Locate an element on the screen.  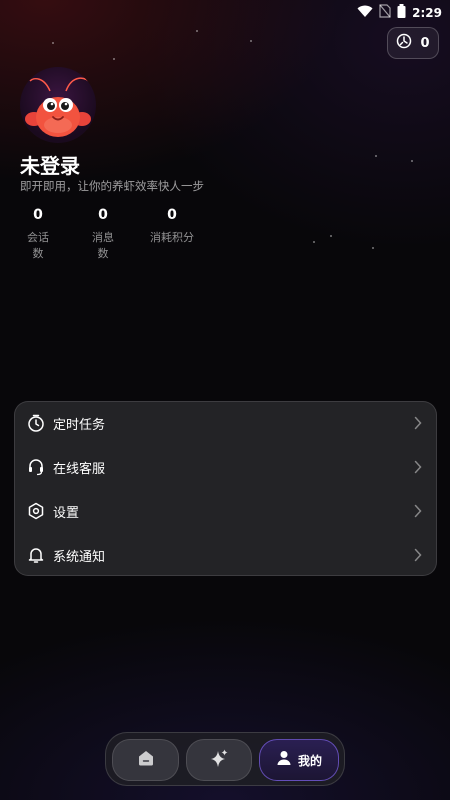
nav-me-button: 我的 is located at coordinates (299, 760).